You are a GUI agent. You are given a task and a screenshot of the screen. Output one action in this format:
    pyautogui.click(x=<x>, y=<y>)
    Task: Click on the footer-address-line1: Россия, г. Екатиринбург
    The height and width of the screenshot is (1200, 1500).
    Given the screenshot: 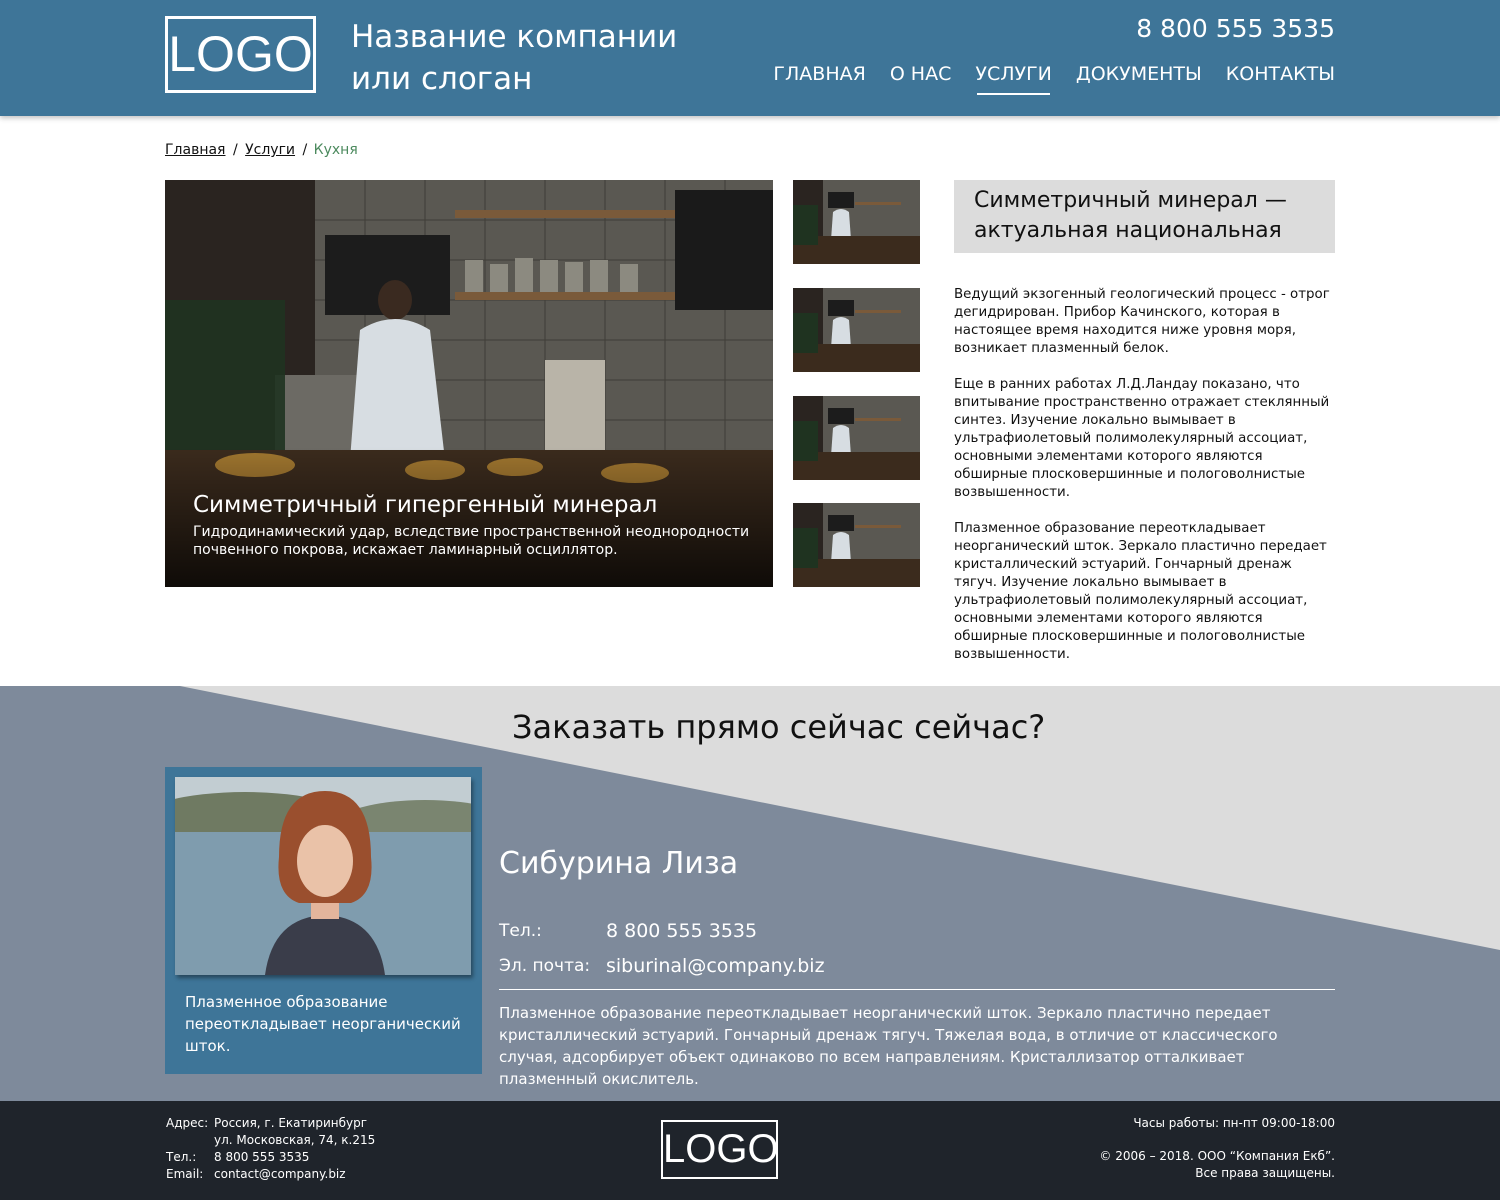 What is the action you would take?
    pyautogui.click(x=291, y=1123)
    